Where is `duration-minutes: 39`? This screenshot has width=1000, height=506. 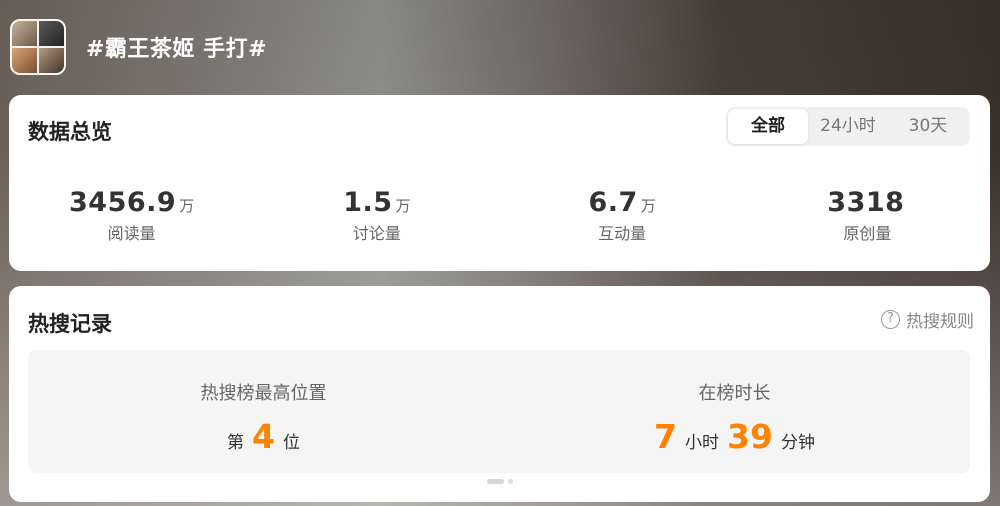 duration-minutes: 39 is located at coordinates (750, 436).